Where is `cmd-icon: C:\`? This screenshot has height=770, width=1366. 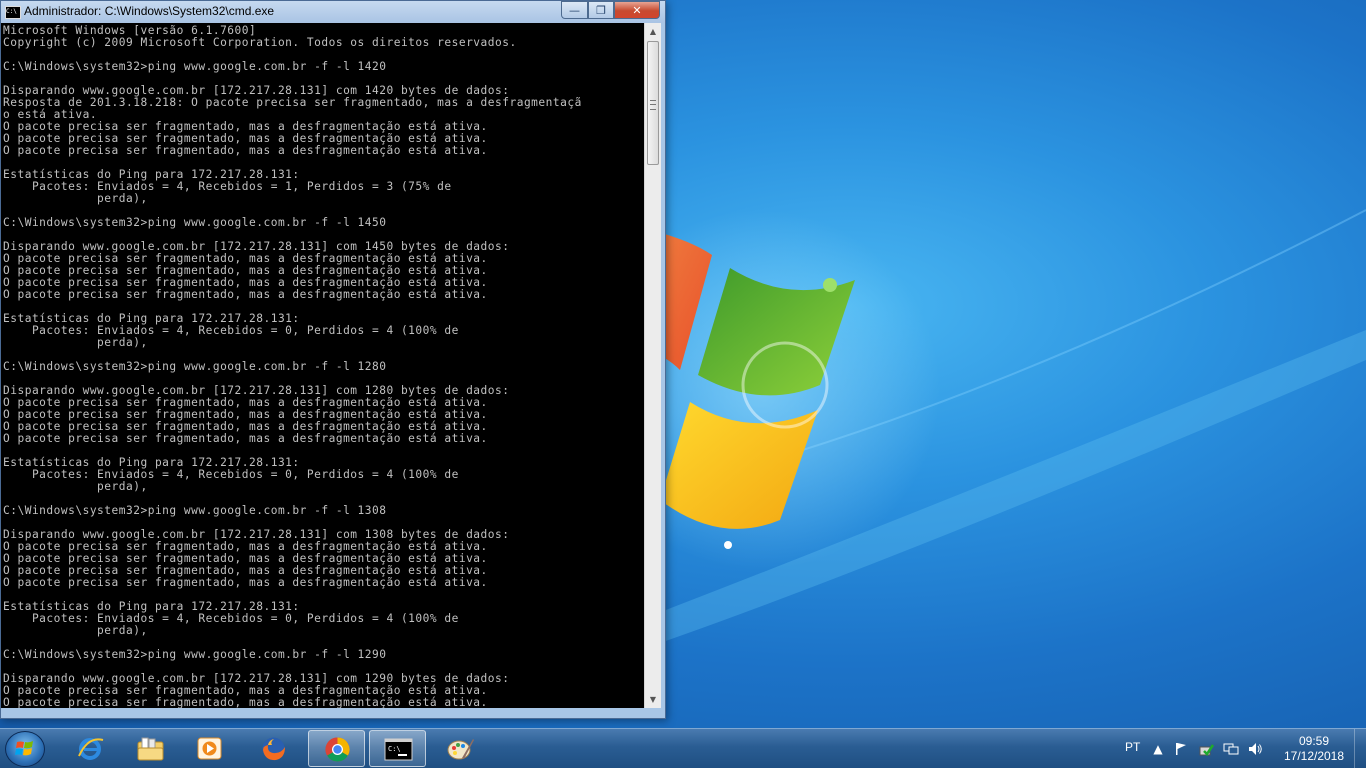 cmd-icon: C:\ is located at coordinates (398, 749).